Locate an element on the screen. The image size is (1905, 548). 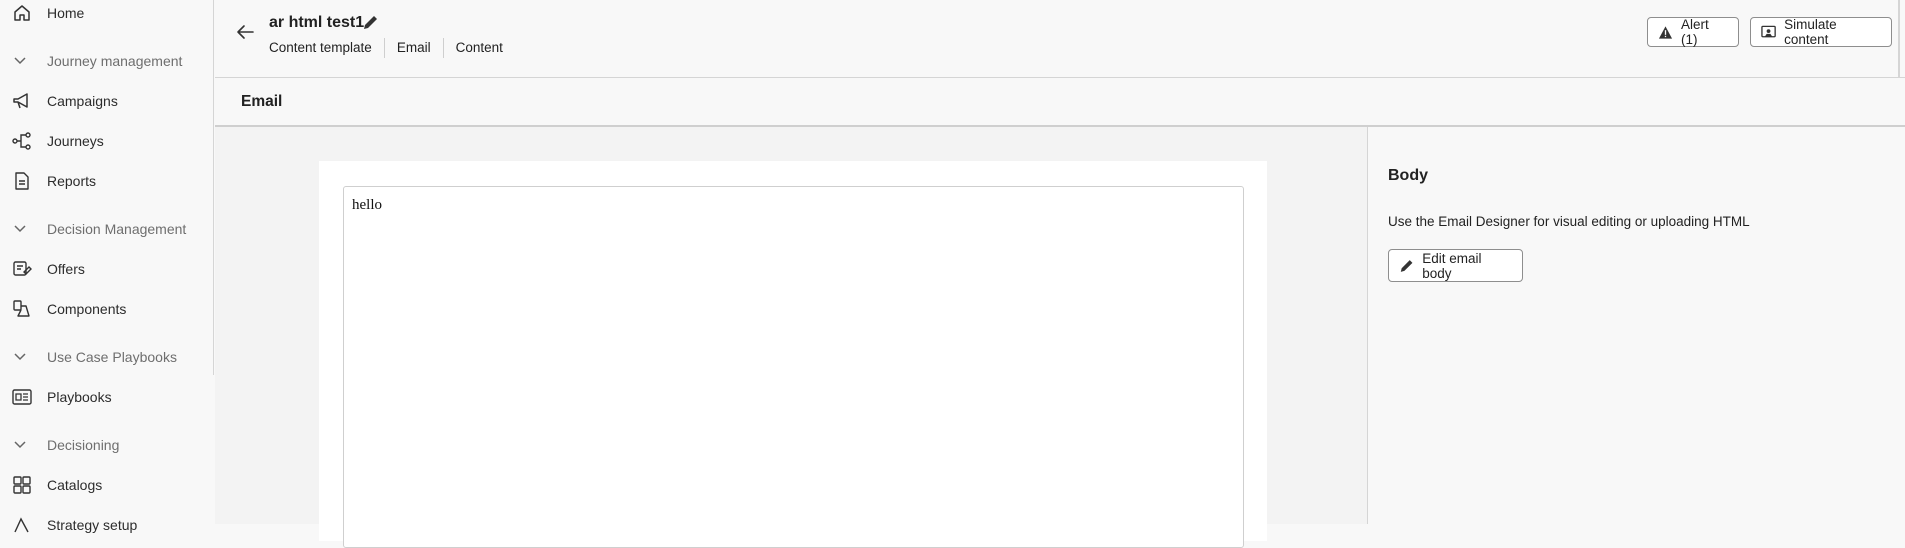
sidebar-section-use-case-playbooks: Use Case Playbooks is located at coordinates (105, 357).